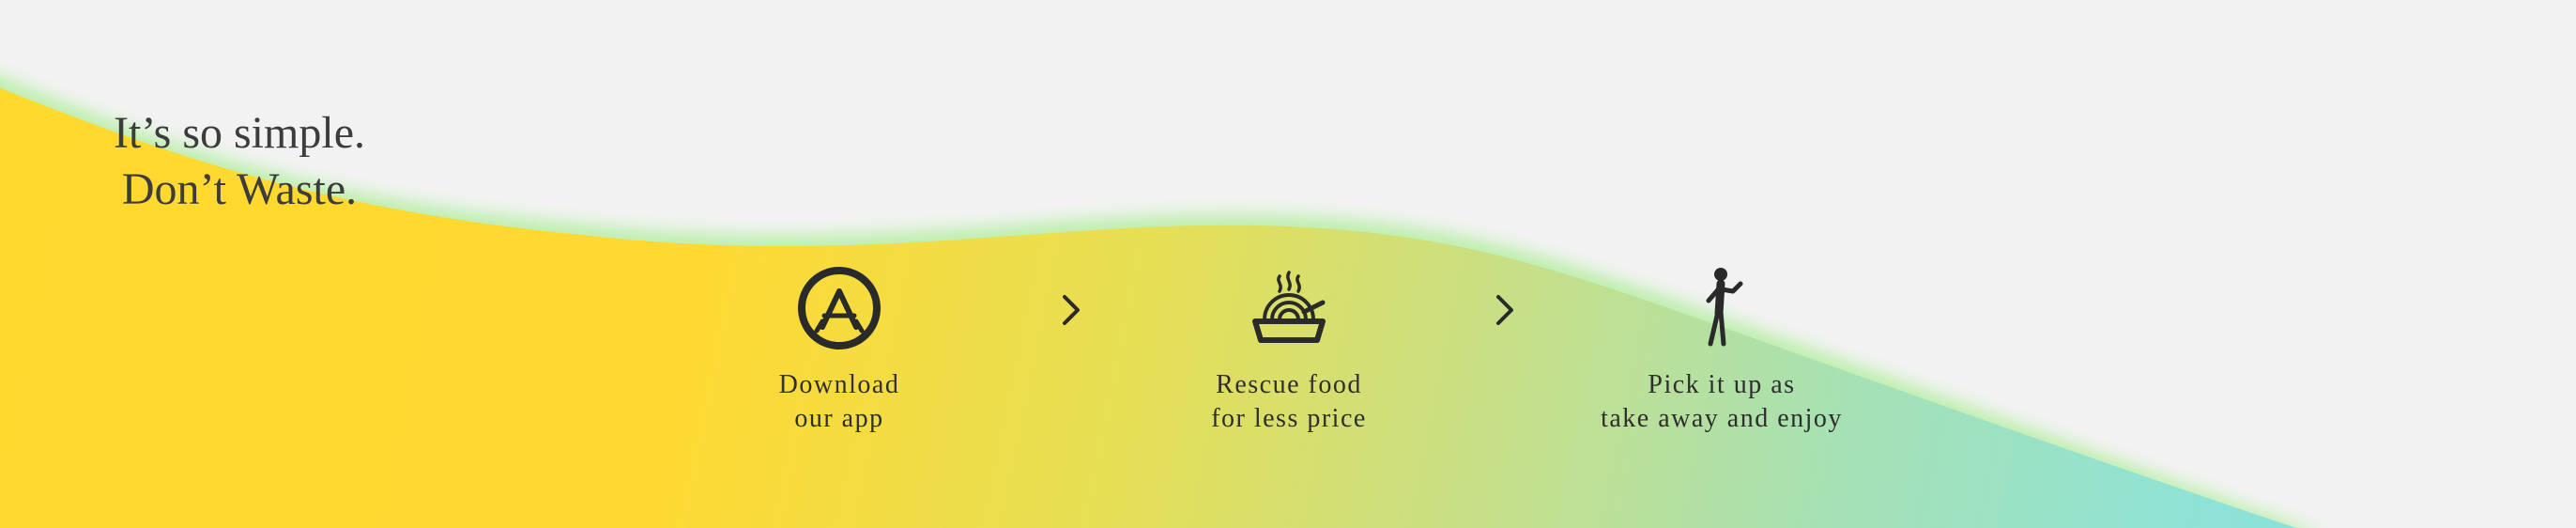  What do you see at coordinates (239, 133) in the screenshot?
I see `headline-line-1: It’s so simple.` at bounding box center [239, 133].